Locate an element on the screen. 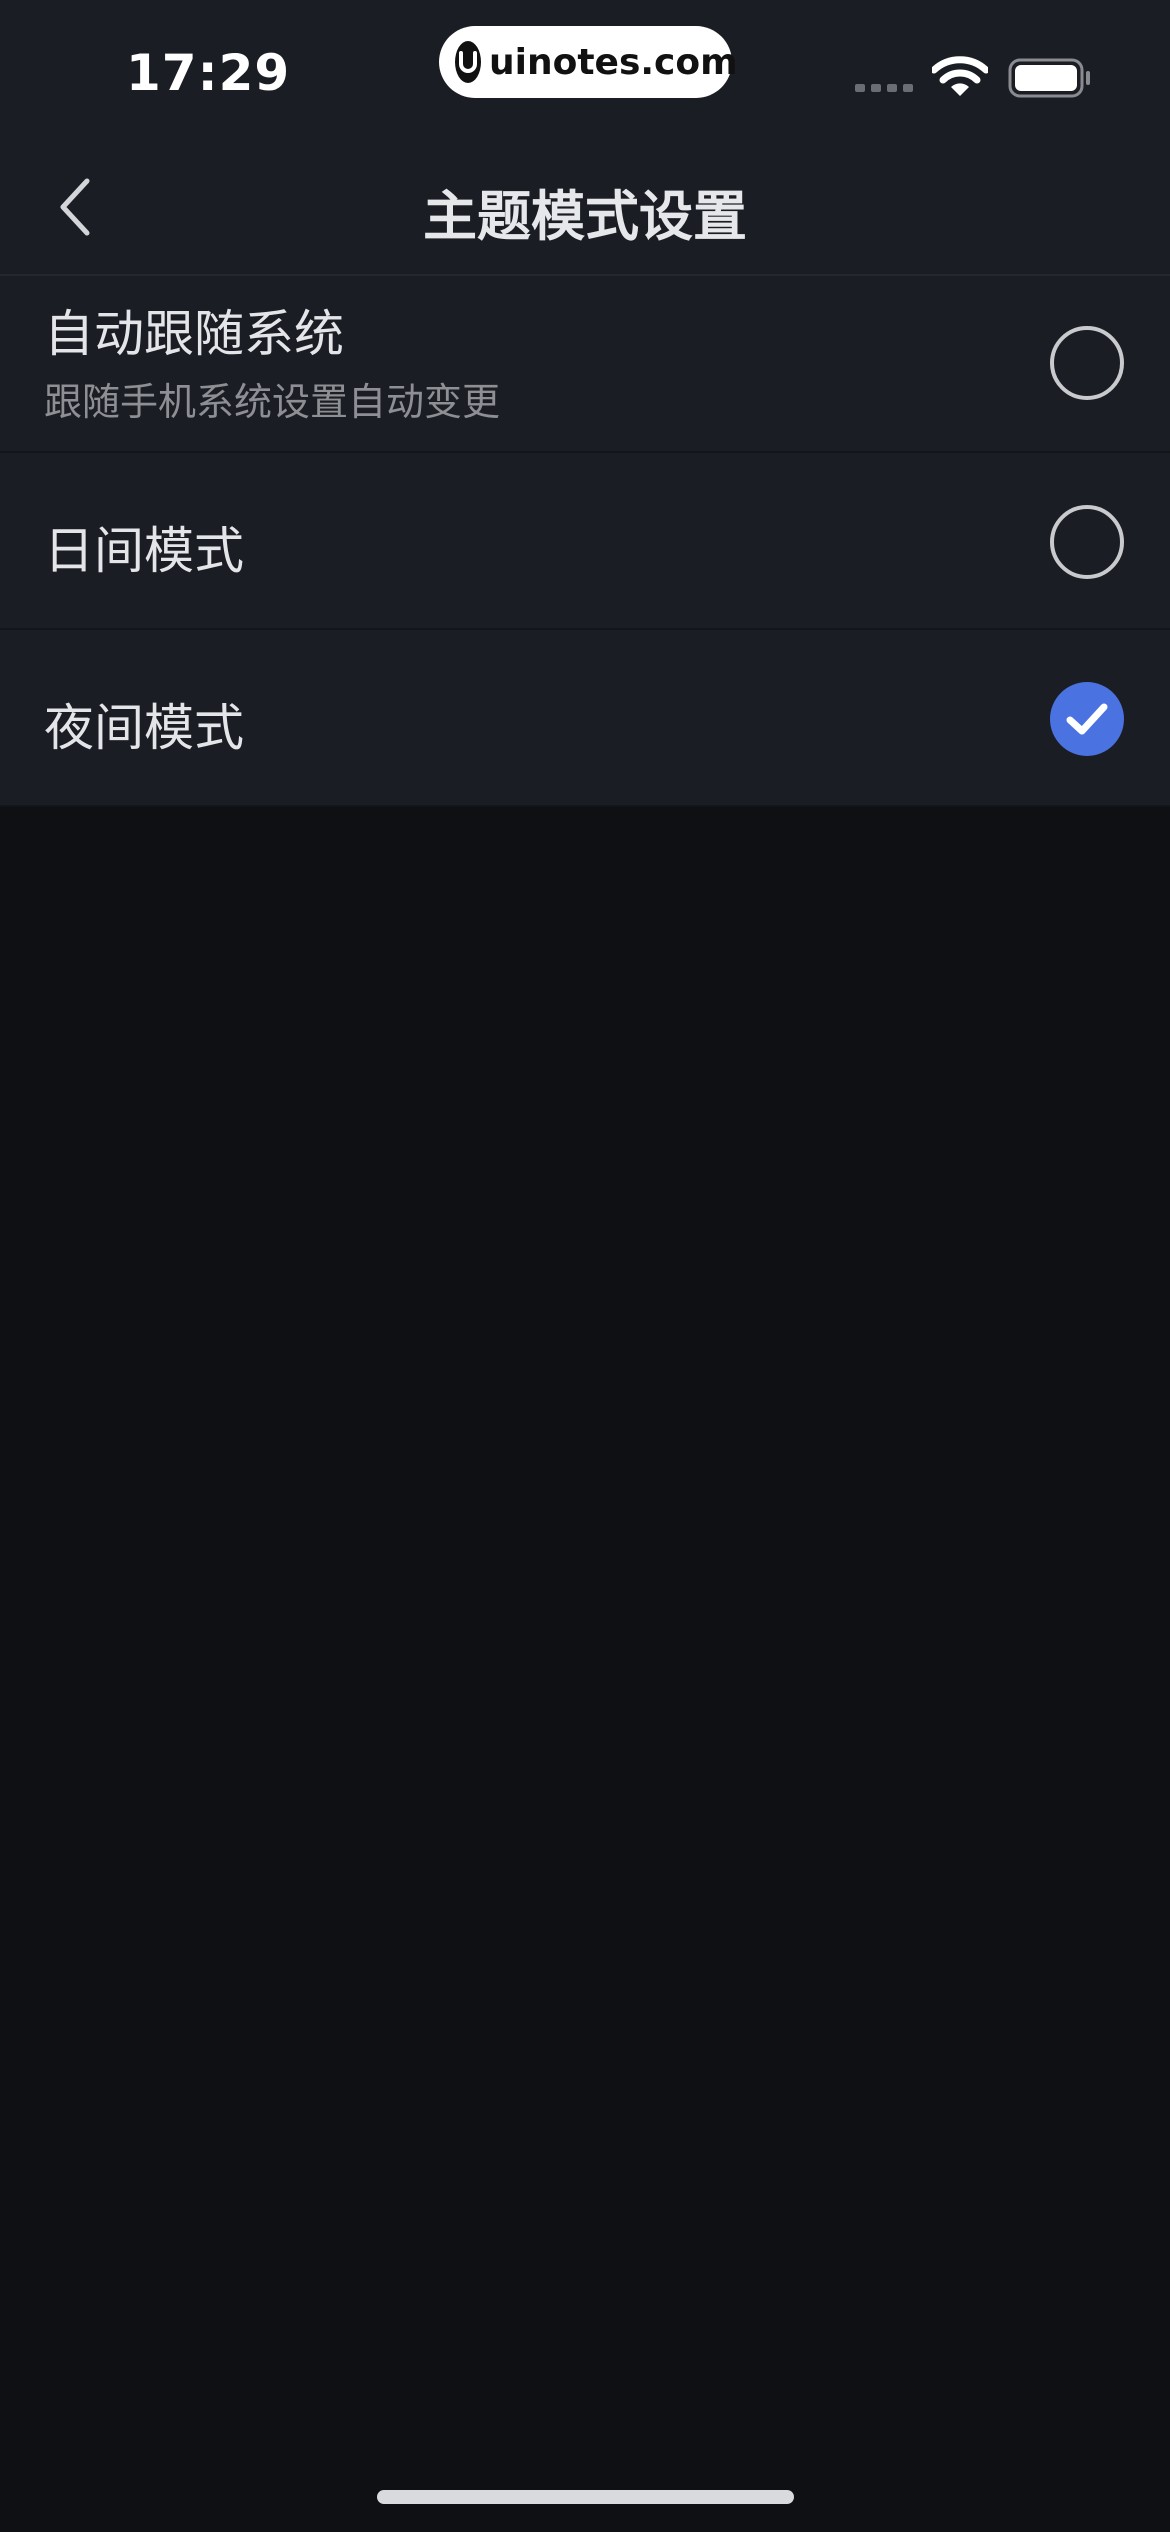 Image resolution: width=1170 pixels, height=2532 pixels. watermark-badge: uinotes.com is located at coordinates (588, 62).